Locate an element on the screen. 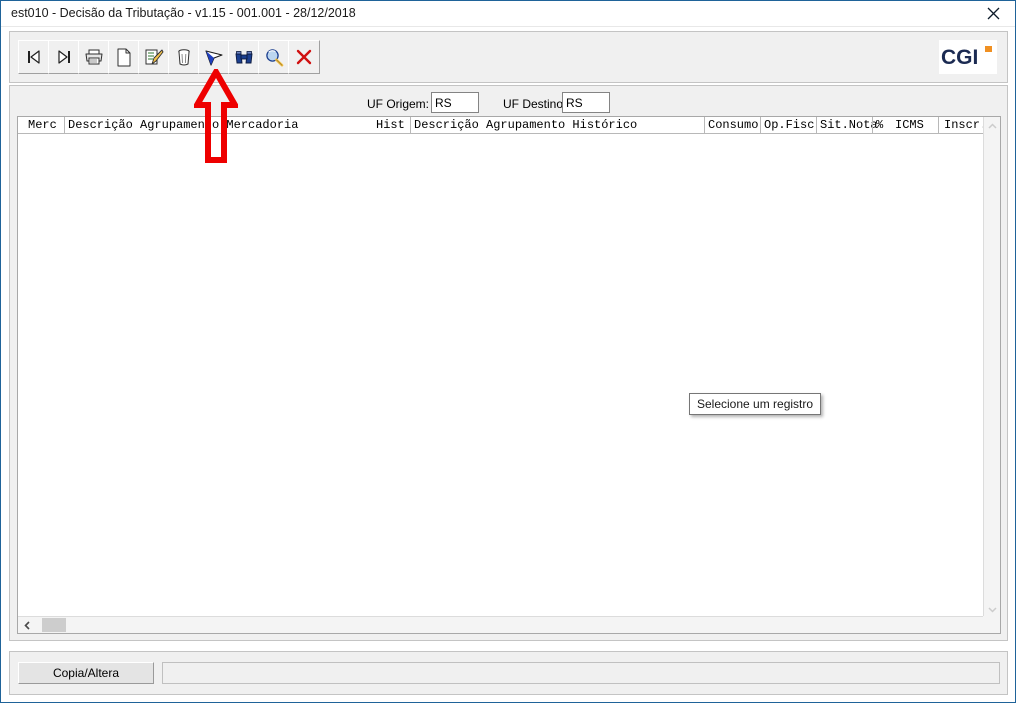  binoculars-icon is located at coordinates (244, 56).